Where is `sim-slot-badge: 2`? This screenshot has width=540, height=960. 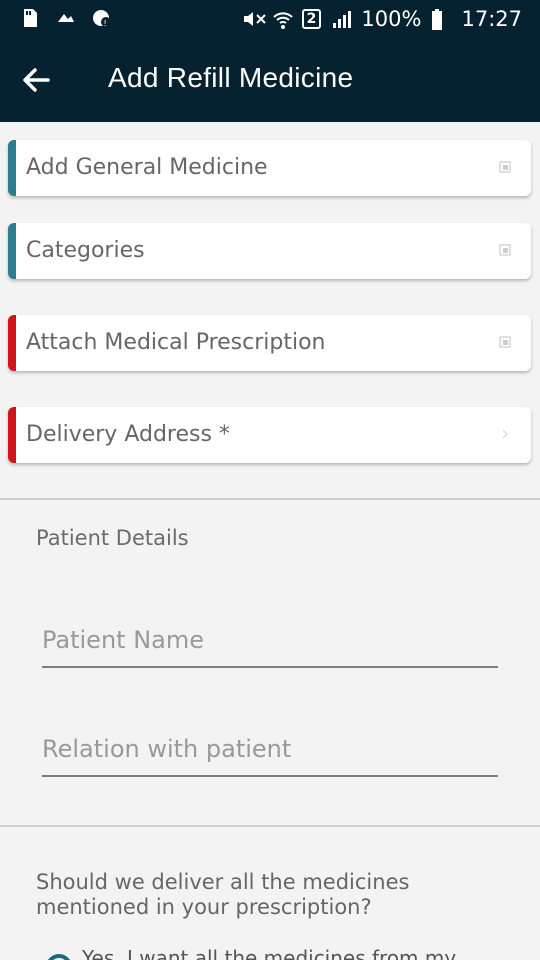 sim-slot-badge: 2 is located at coordinates (311, 19).